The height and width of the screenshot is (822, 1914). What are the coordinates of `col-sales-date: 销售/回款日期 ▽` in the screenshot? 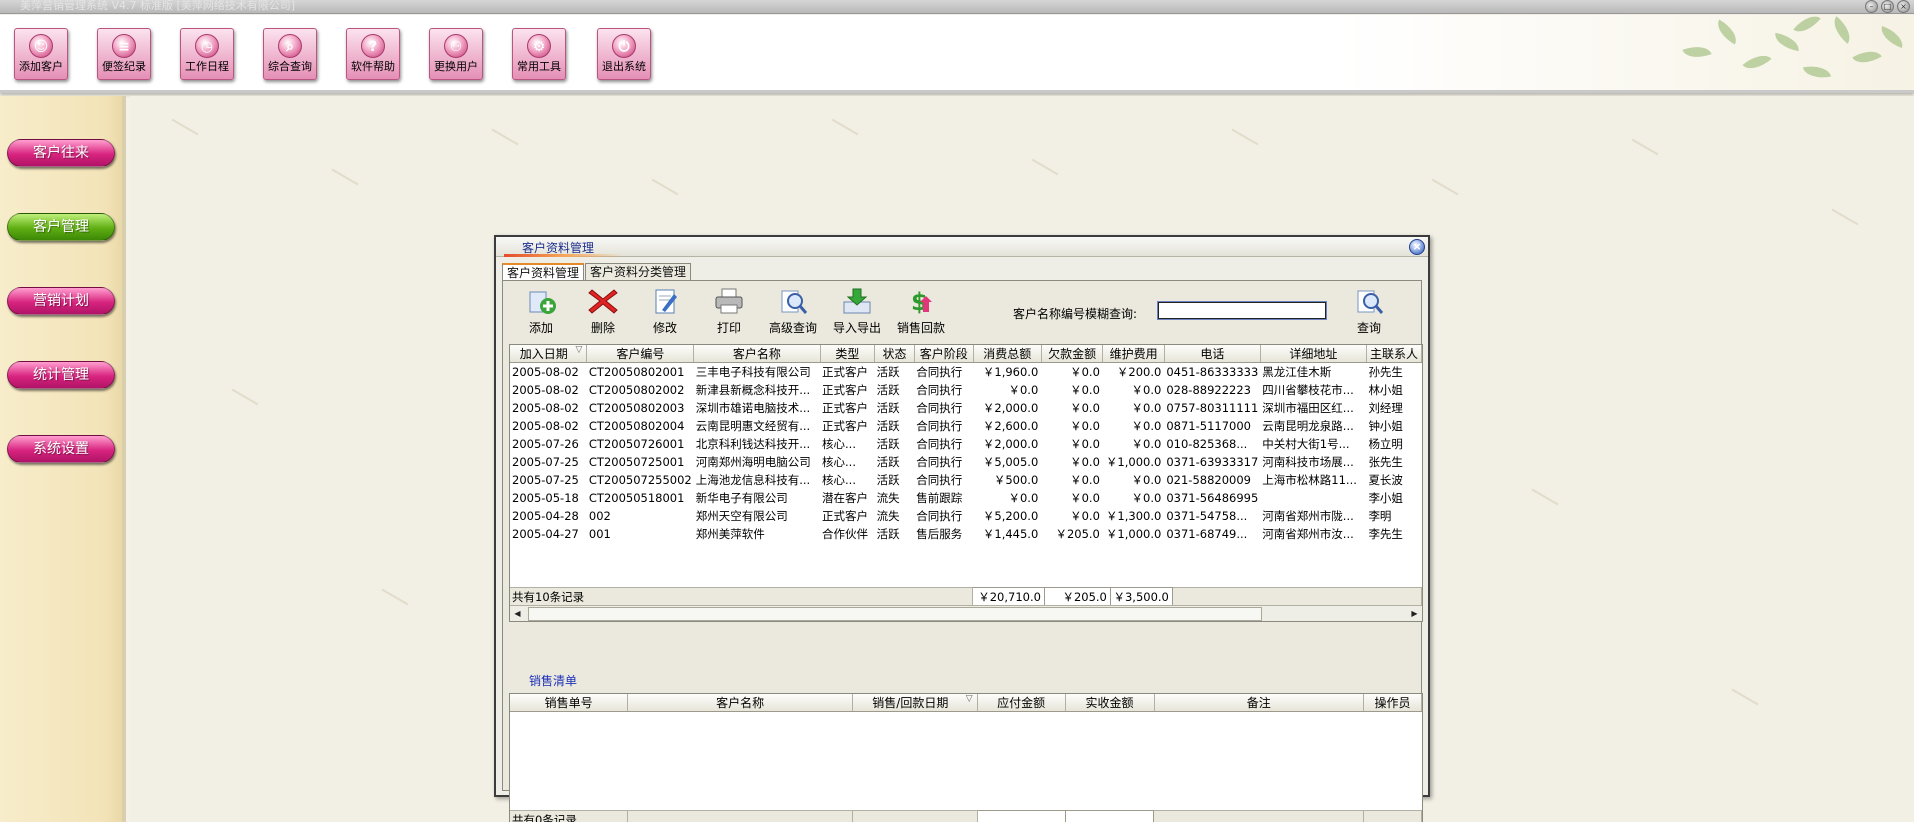 It's located at (915, 703).